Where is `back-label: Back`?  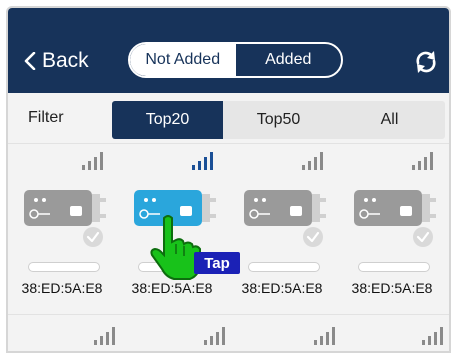
back-label: Back is located at coordinates (65, 60).